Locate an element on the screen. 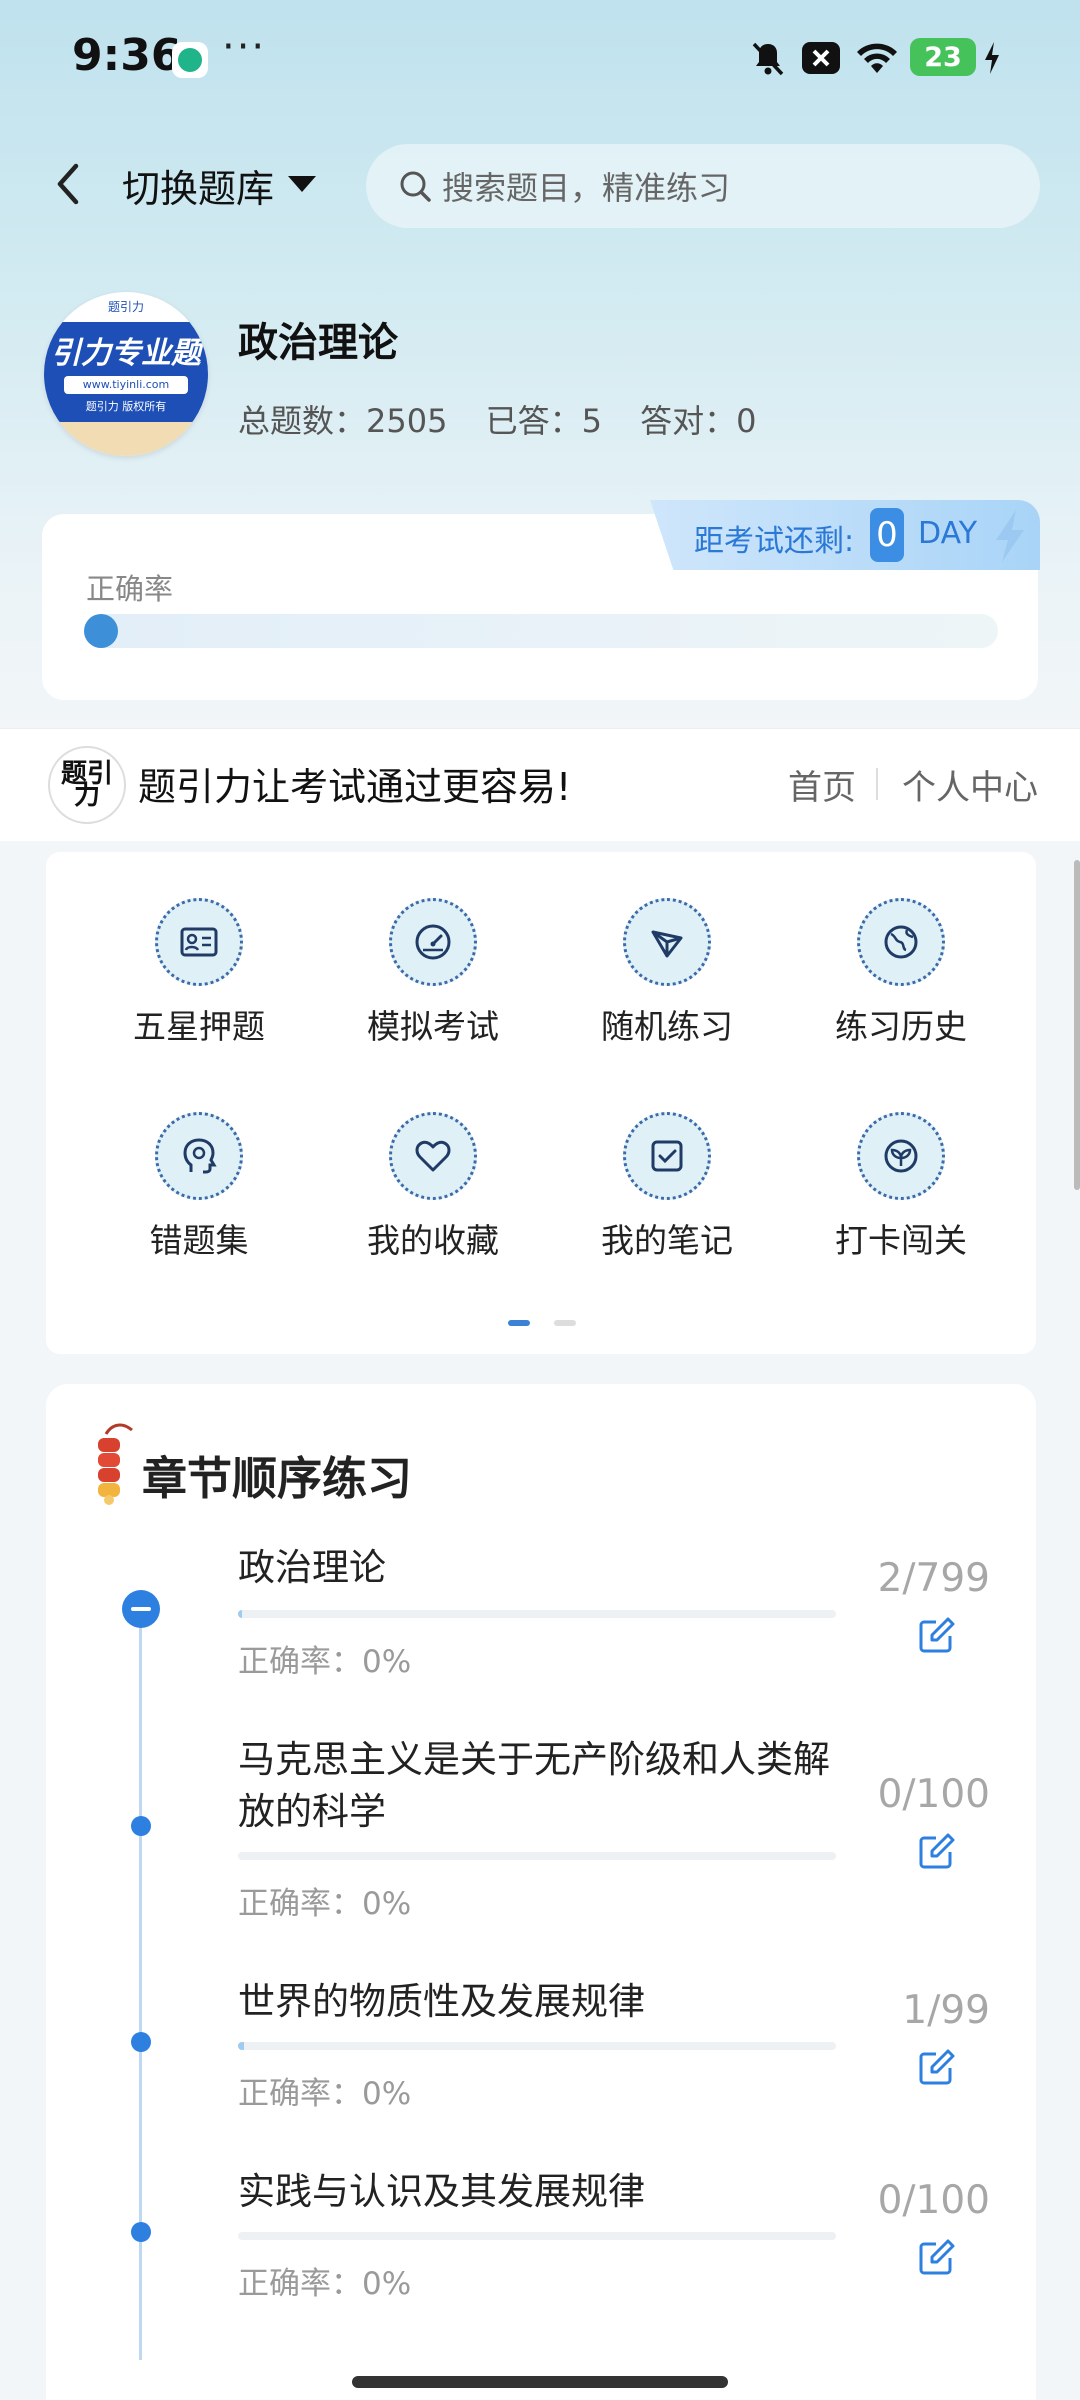  bank-stats: 总题数：2505 已答：5 答对：0 is located at coordinates (511, 419).